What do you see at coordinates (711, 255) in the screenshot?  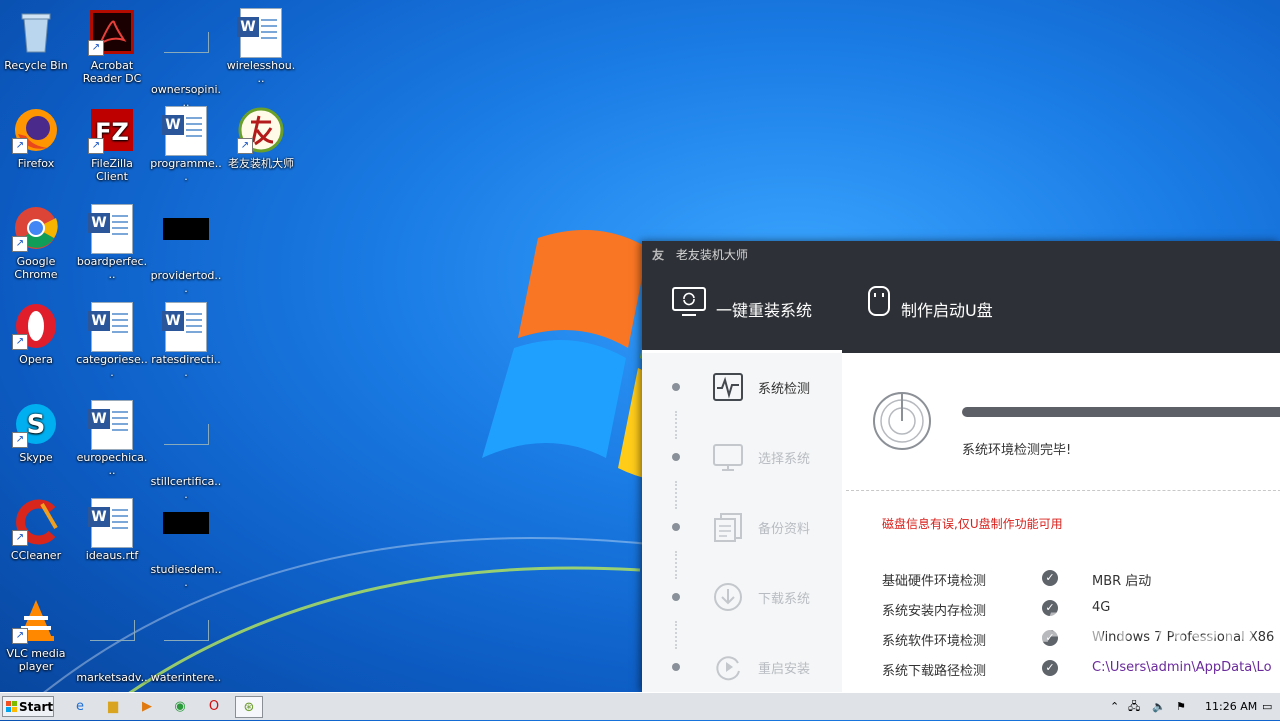 I see `app-title: 老友装机大师` at bounding box center [711, 255].